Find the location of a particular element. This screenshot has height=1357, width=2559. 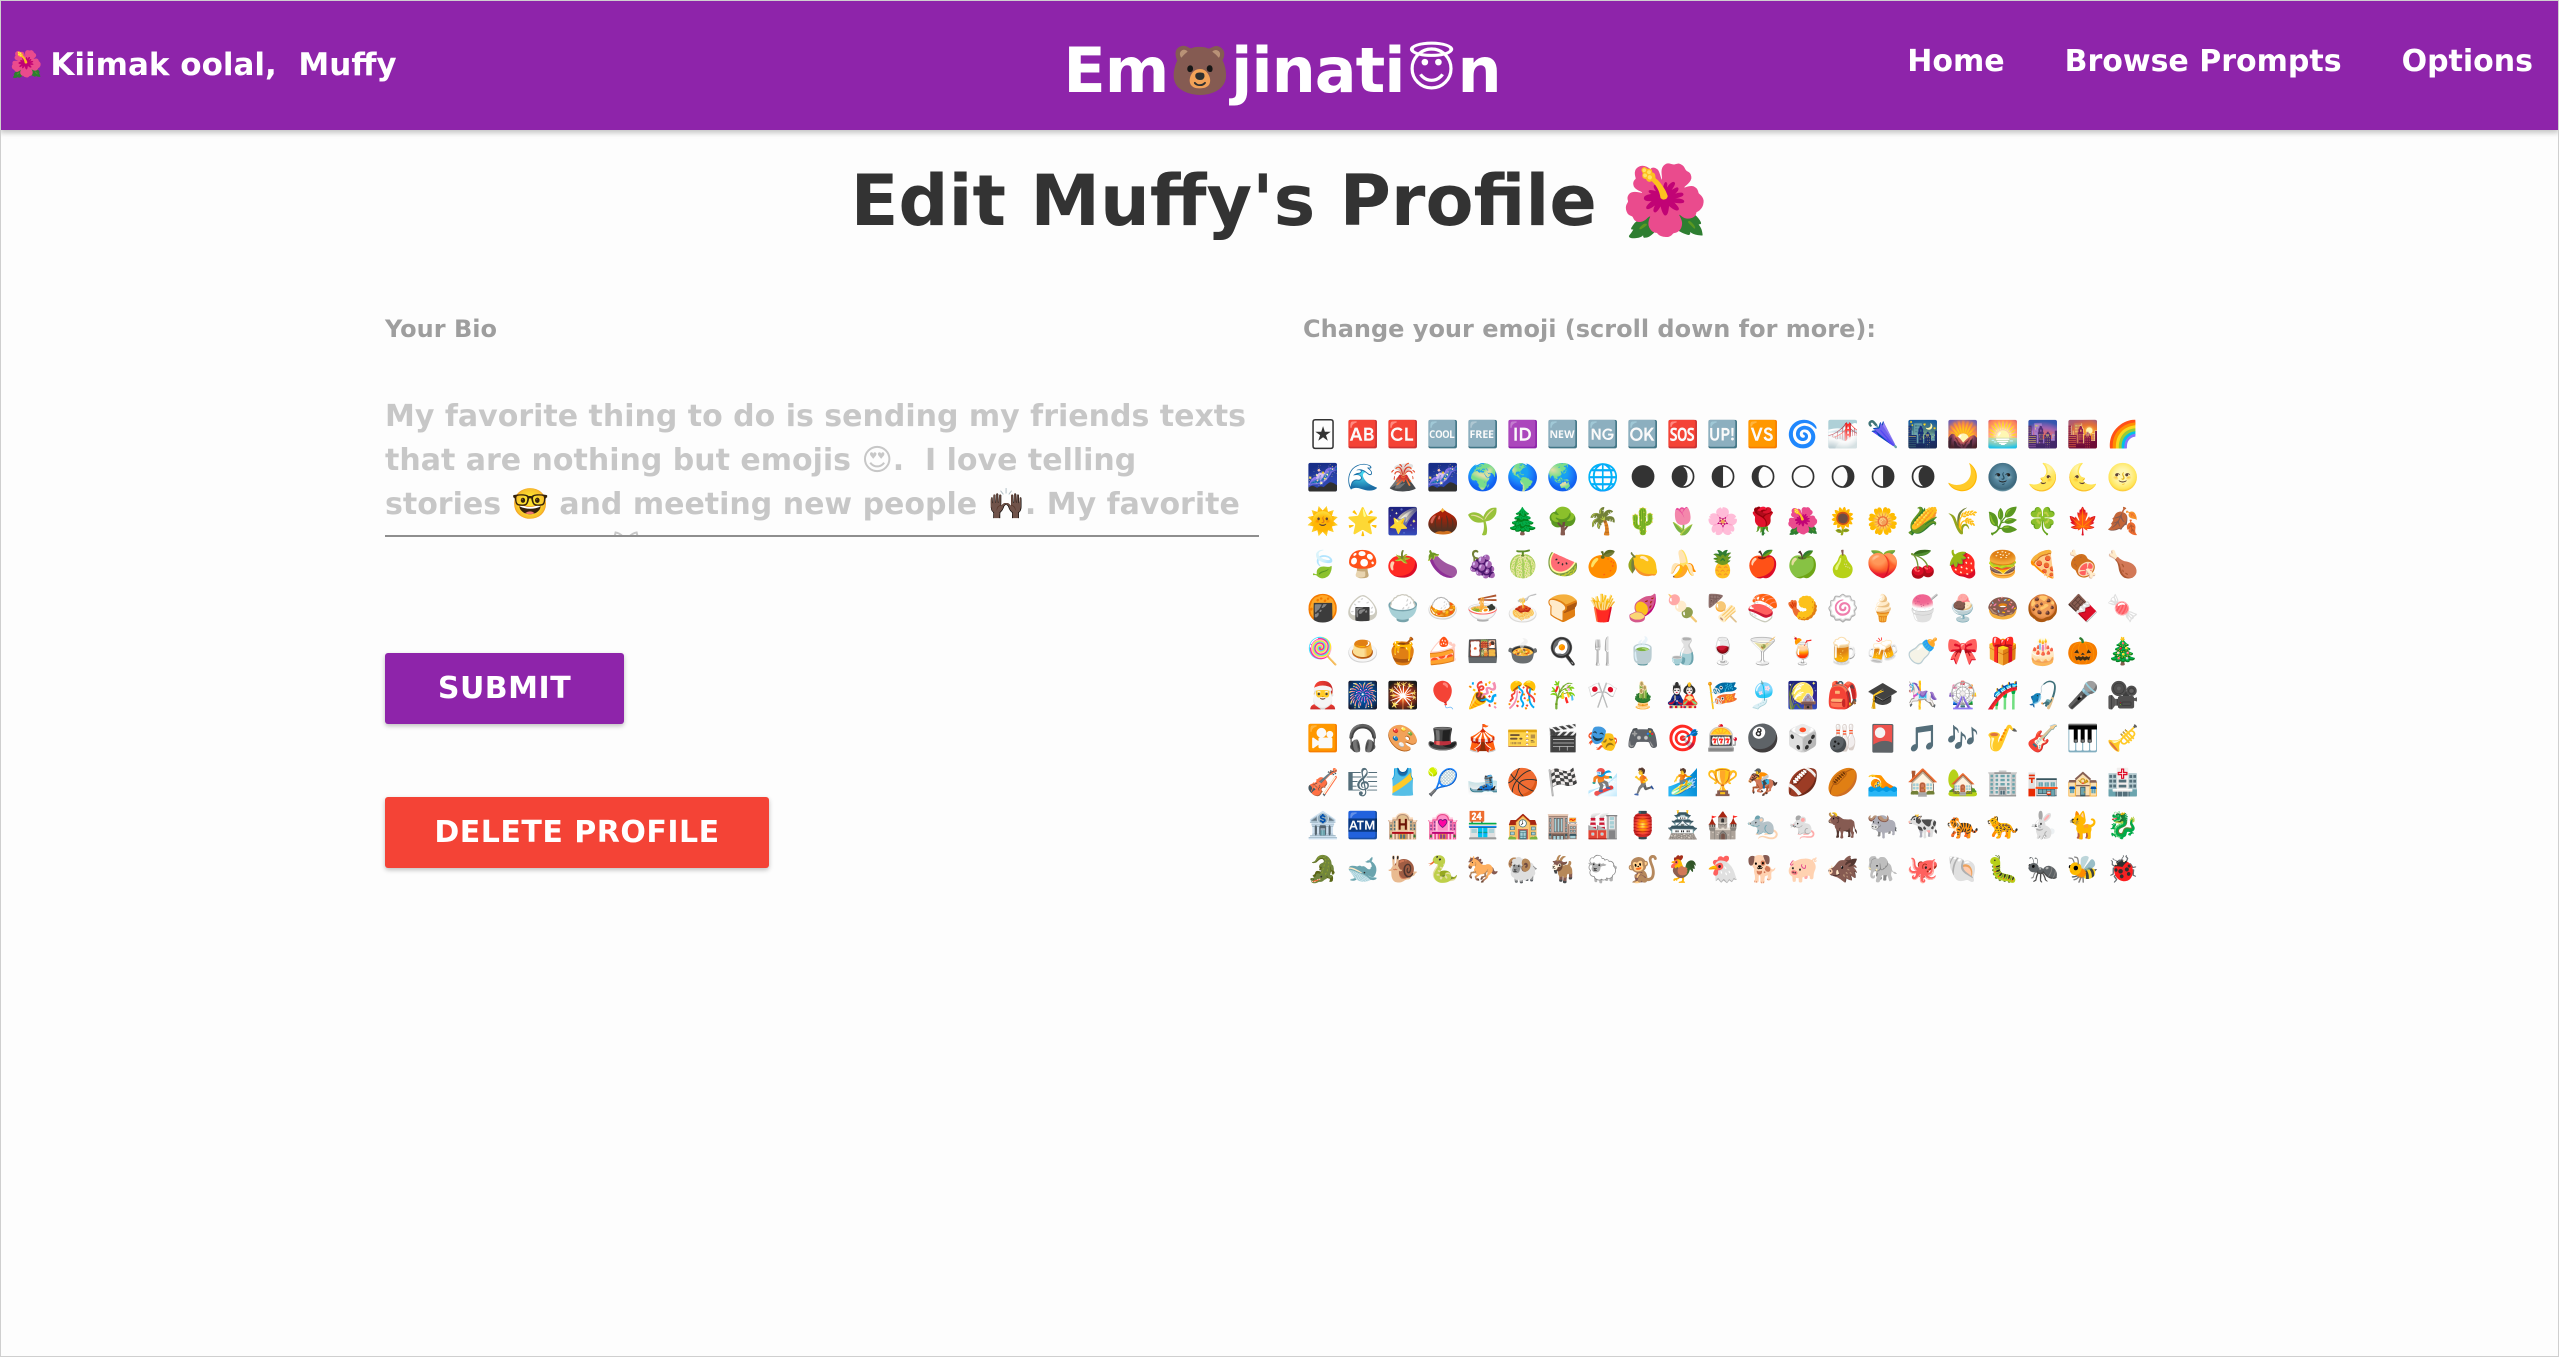

emoji-option: 🎸 is located at coordinates (2043, 740).